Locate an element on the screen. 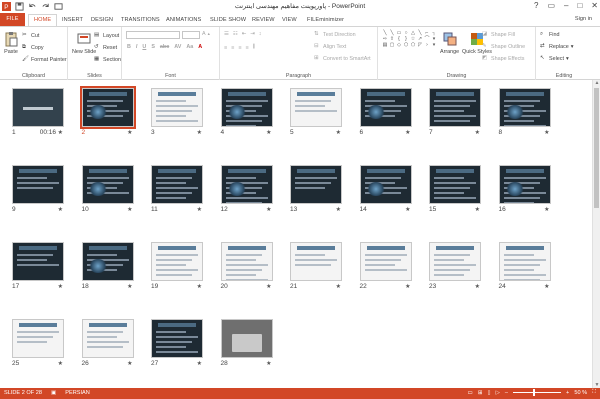  align-left-icon: ≡ is located at coordinates (225, 48).